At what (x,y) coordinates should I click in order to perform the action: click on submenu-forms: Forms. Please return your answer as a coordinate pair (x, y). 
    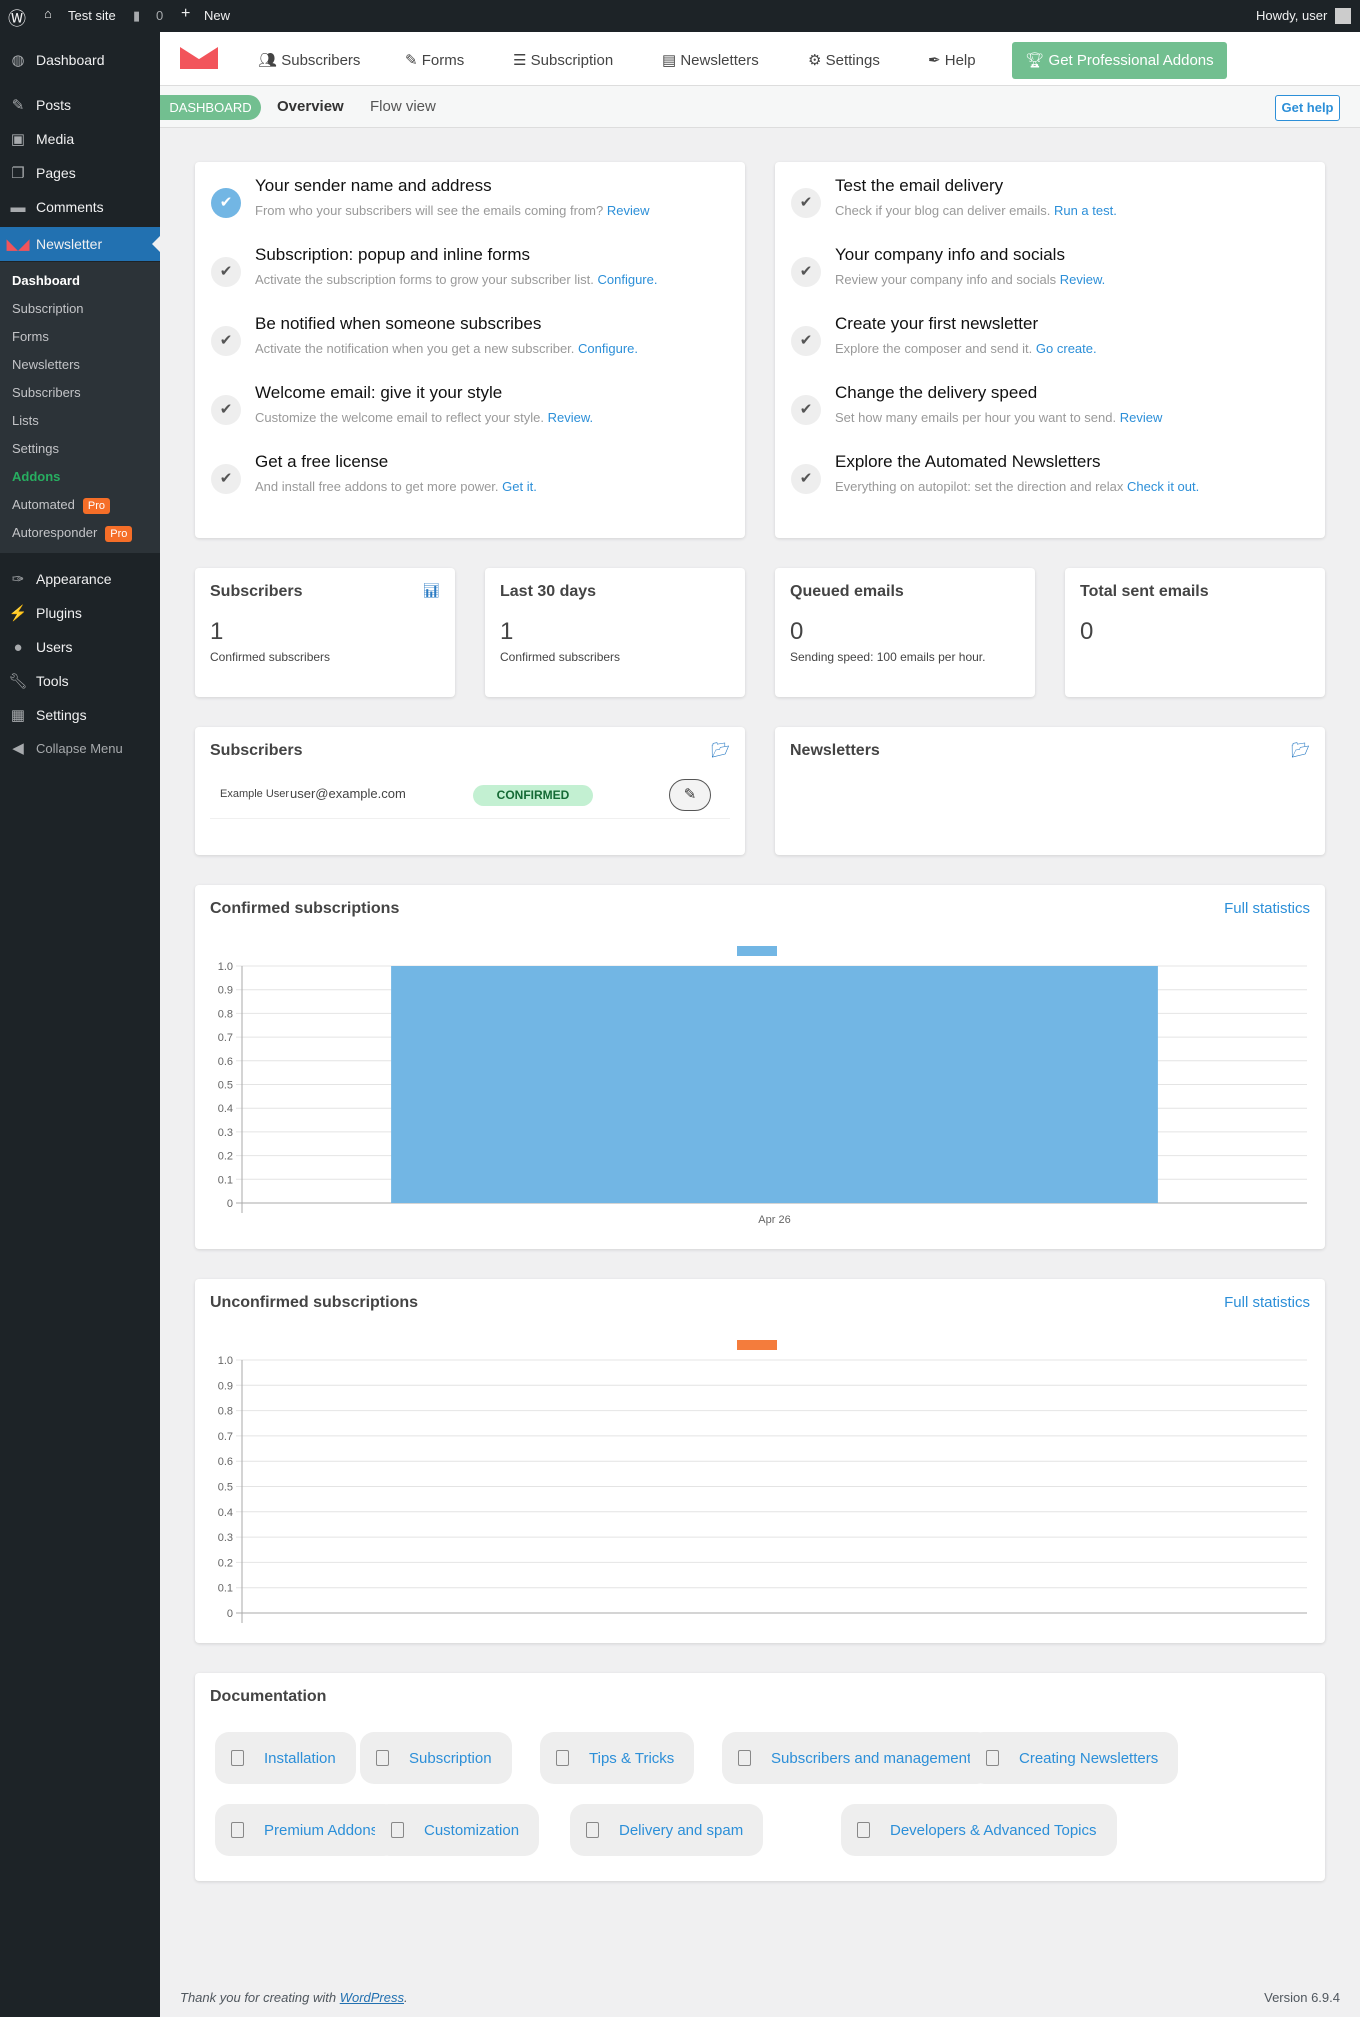
    Looking at the image, I should click on (30, 336).